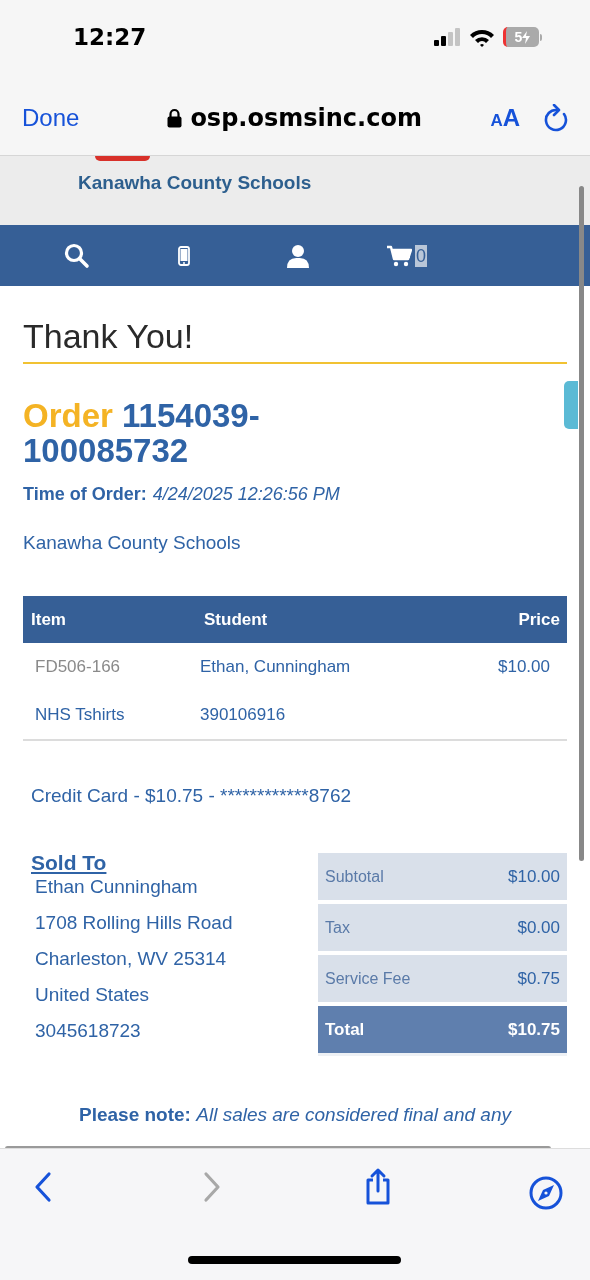 Image resolution: width=590 pixels, height=1280 pixels. Describe the element at coordinates (78, 667) in the screenshot. I see `table-cell-text: FD506-166` at that location.